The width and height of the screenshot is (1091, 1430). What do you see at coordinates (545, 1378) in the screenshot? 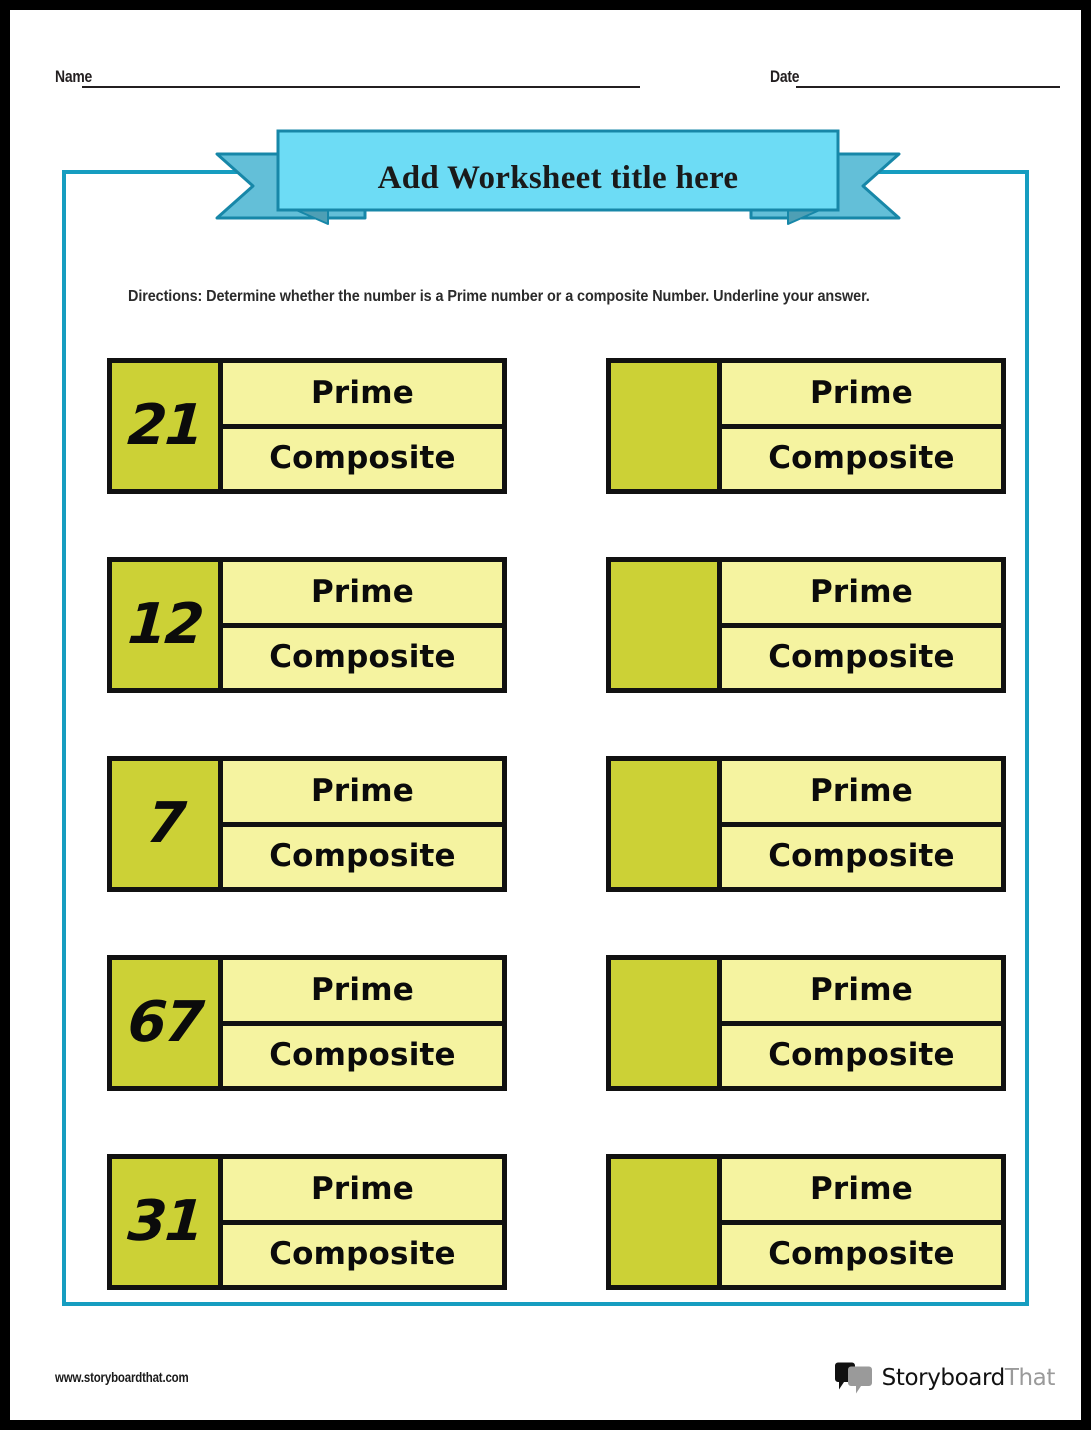
I see `page-footer: www.storyboardthat.com StoryboardThat` at bounding box center [545, 1378].